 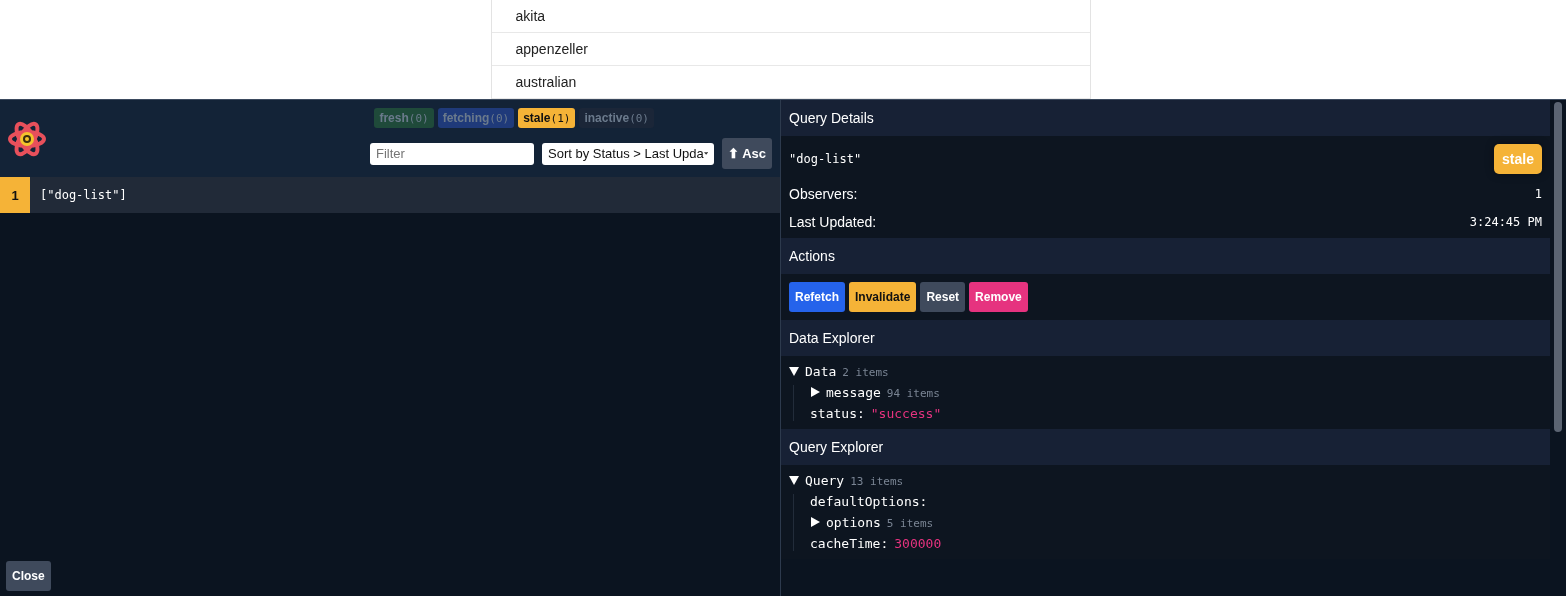 I want to click on action-button: Reset, so click(x=943, y=297).